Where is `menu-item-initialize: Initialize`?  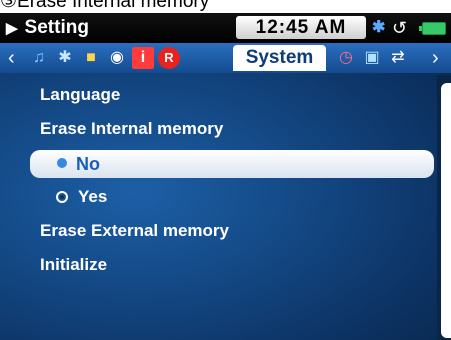 menu-item-initialize: Initialize is located at coordinates (73, 265).